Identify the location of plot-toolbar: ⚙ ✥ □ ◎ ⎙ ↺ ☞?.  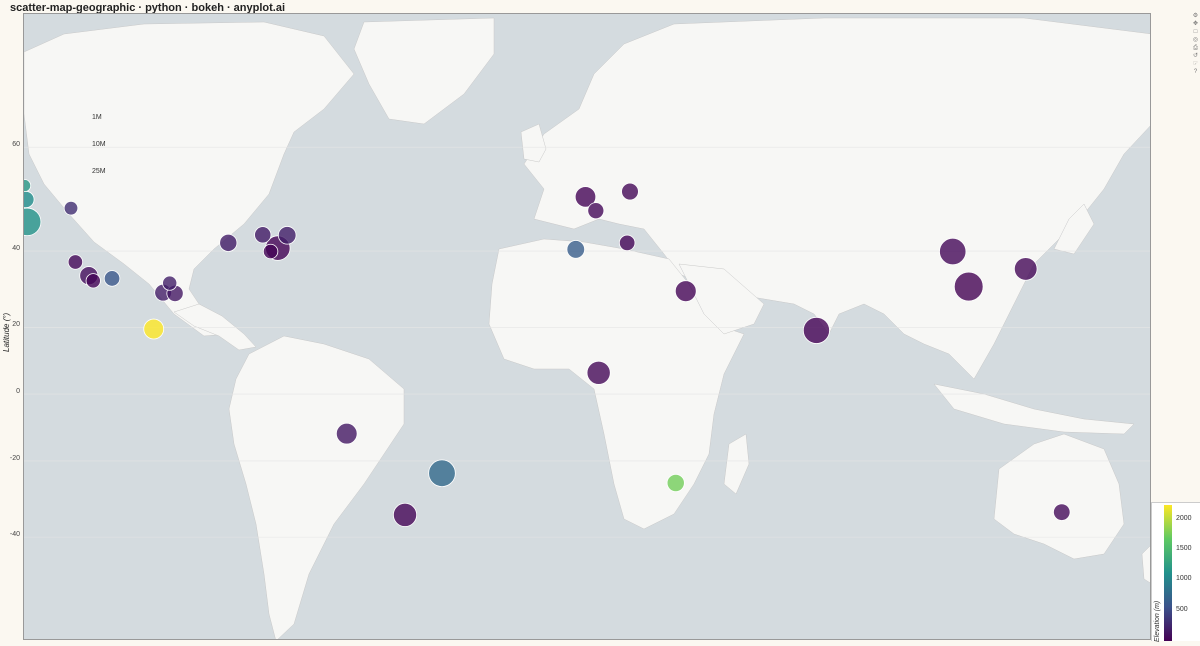
(1196, 45).